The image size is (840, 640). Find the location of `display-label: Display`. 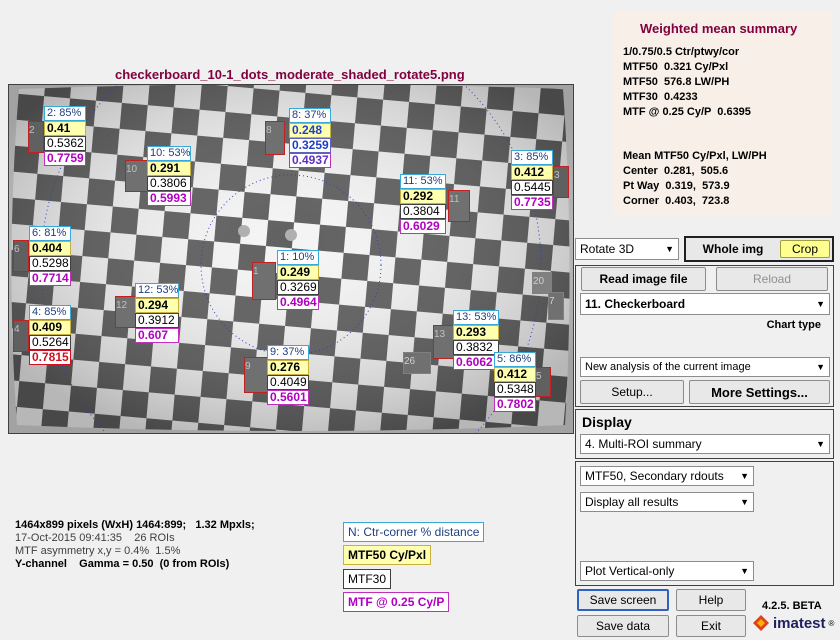

display-label: Display is located at coordinates (607, 422).